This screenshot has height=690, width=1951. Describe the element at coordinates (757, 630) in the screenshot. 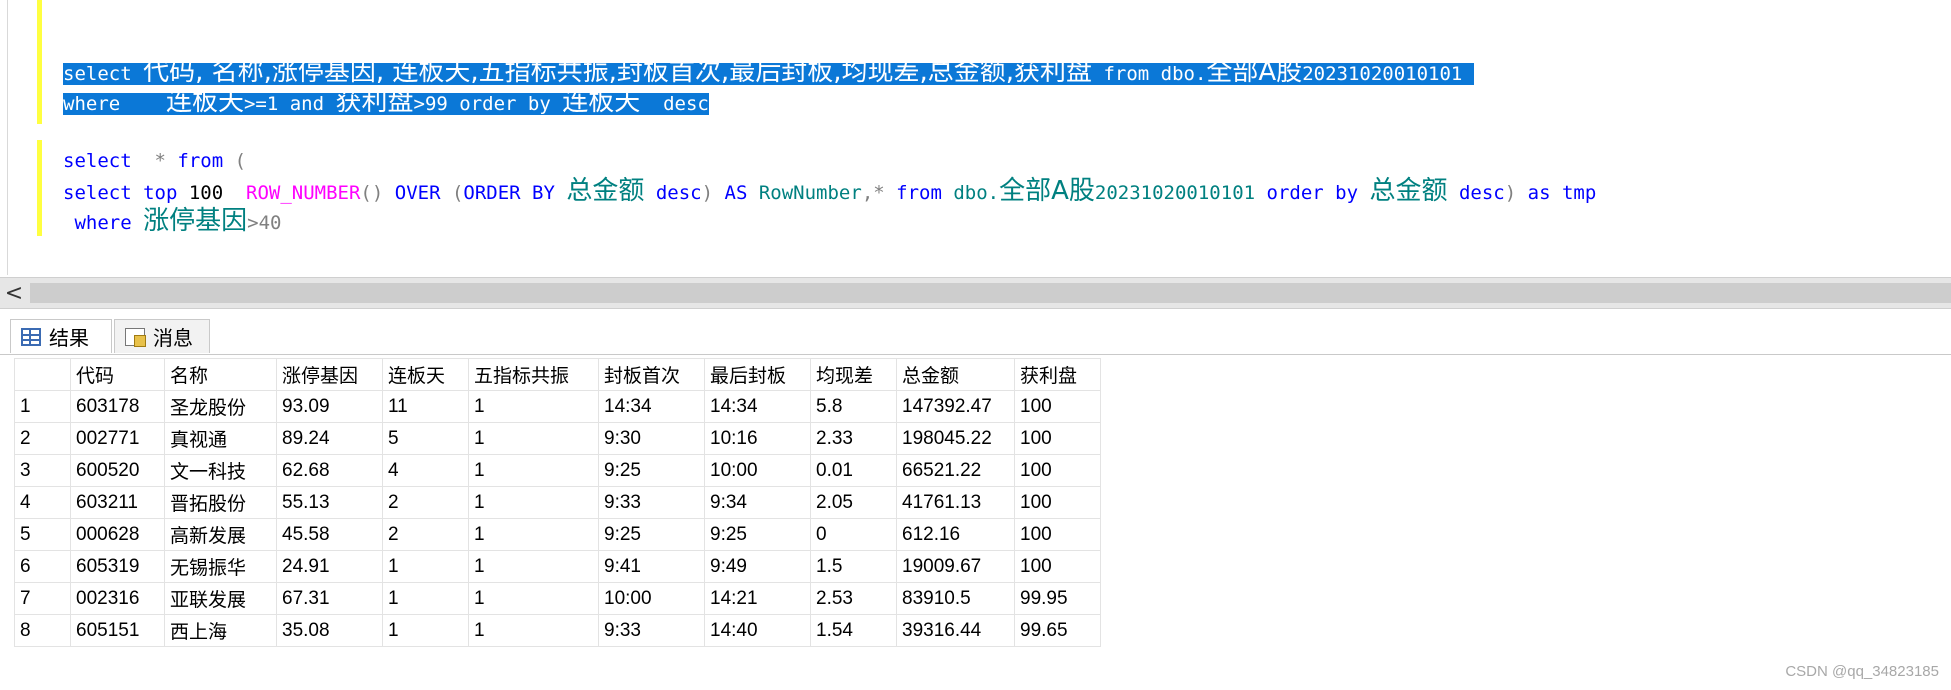

I see `table-cell: 14:40` at that location.